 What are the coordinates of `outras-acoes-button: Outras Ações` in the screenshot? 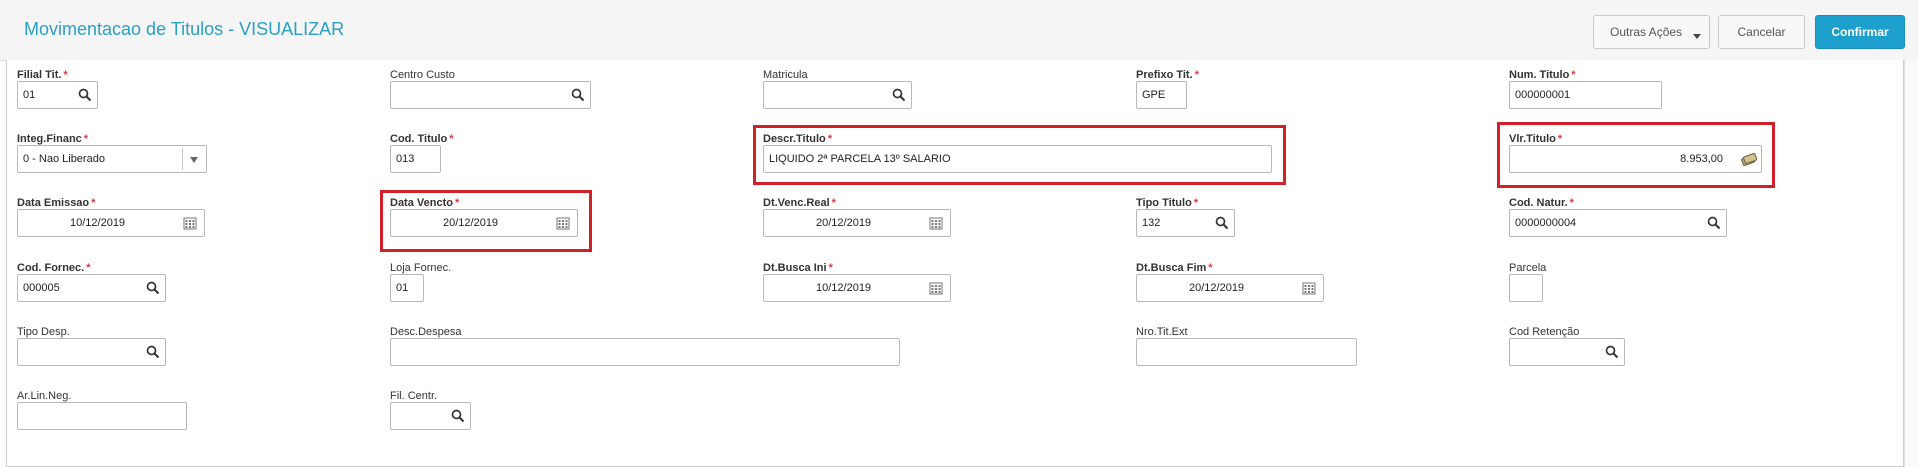 It's located at (1651, 32).